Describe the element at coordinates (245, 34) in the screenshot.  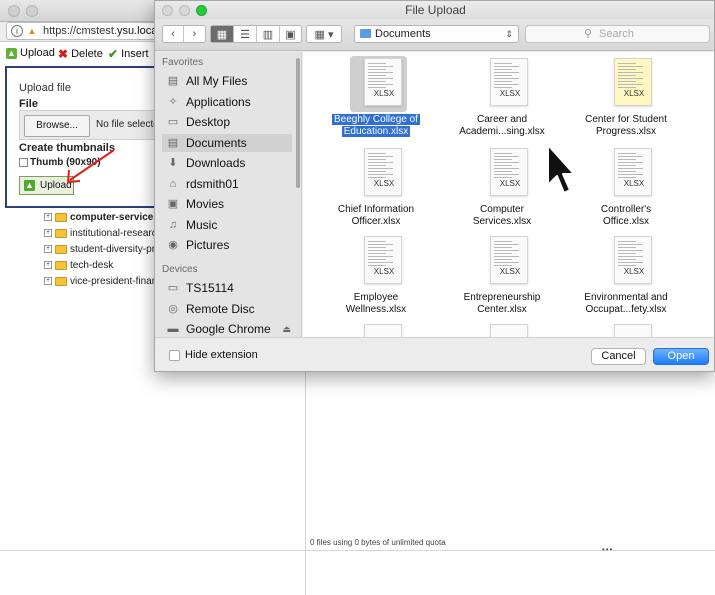
I see `list-view-button: ☰` at that location.